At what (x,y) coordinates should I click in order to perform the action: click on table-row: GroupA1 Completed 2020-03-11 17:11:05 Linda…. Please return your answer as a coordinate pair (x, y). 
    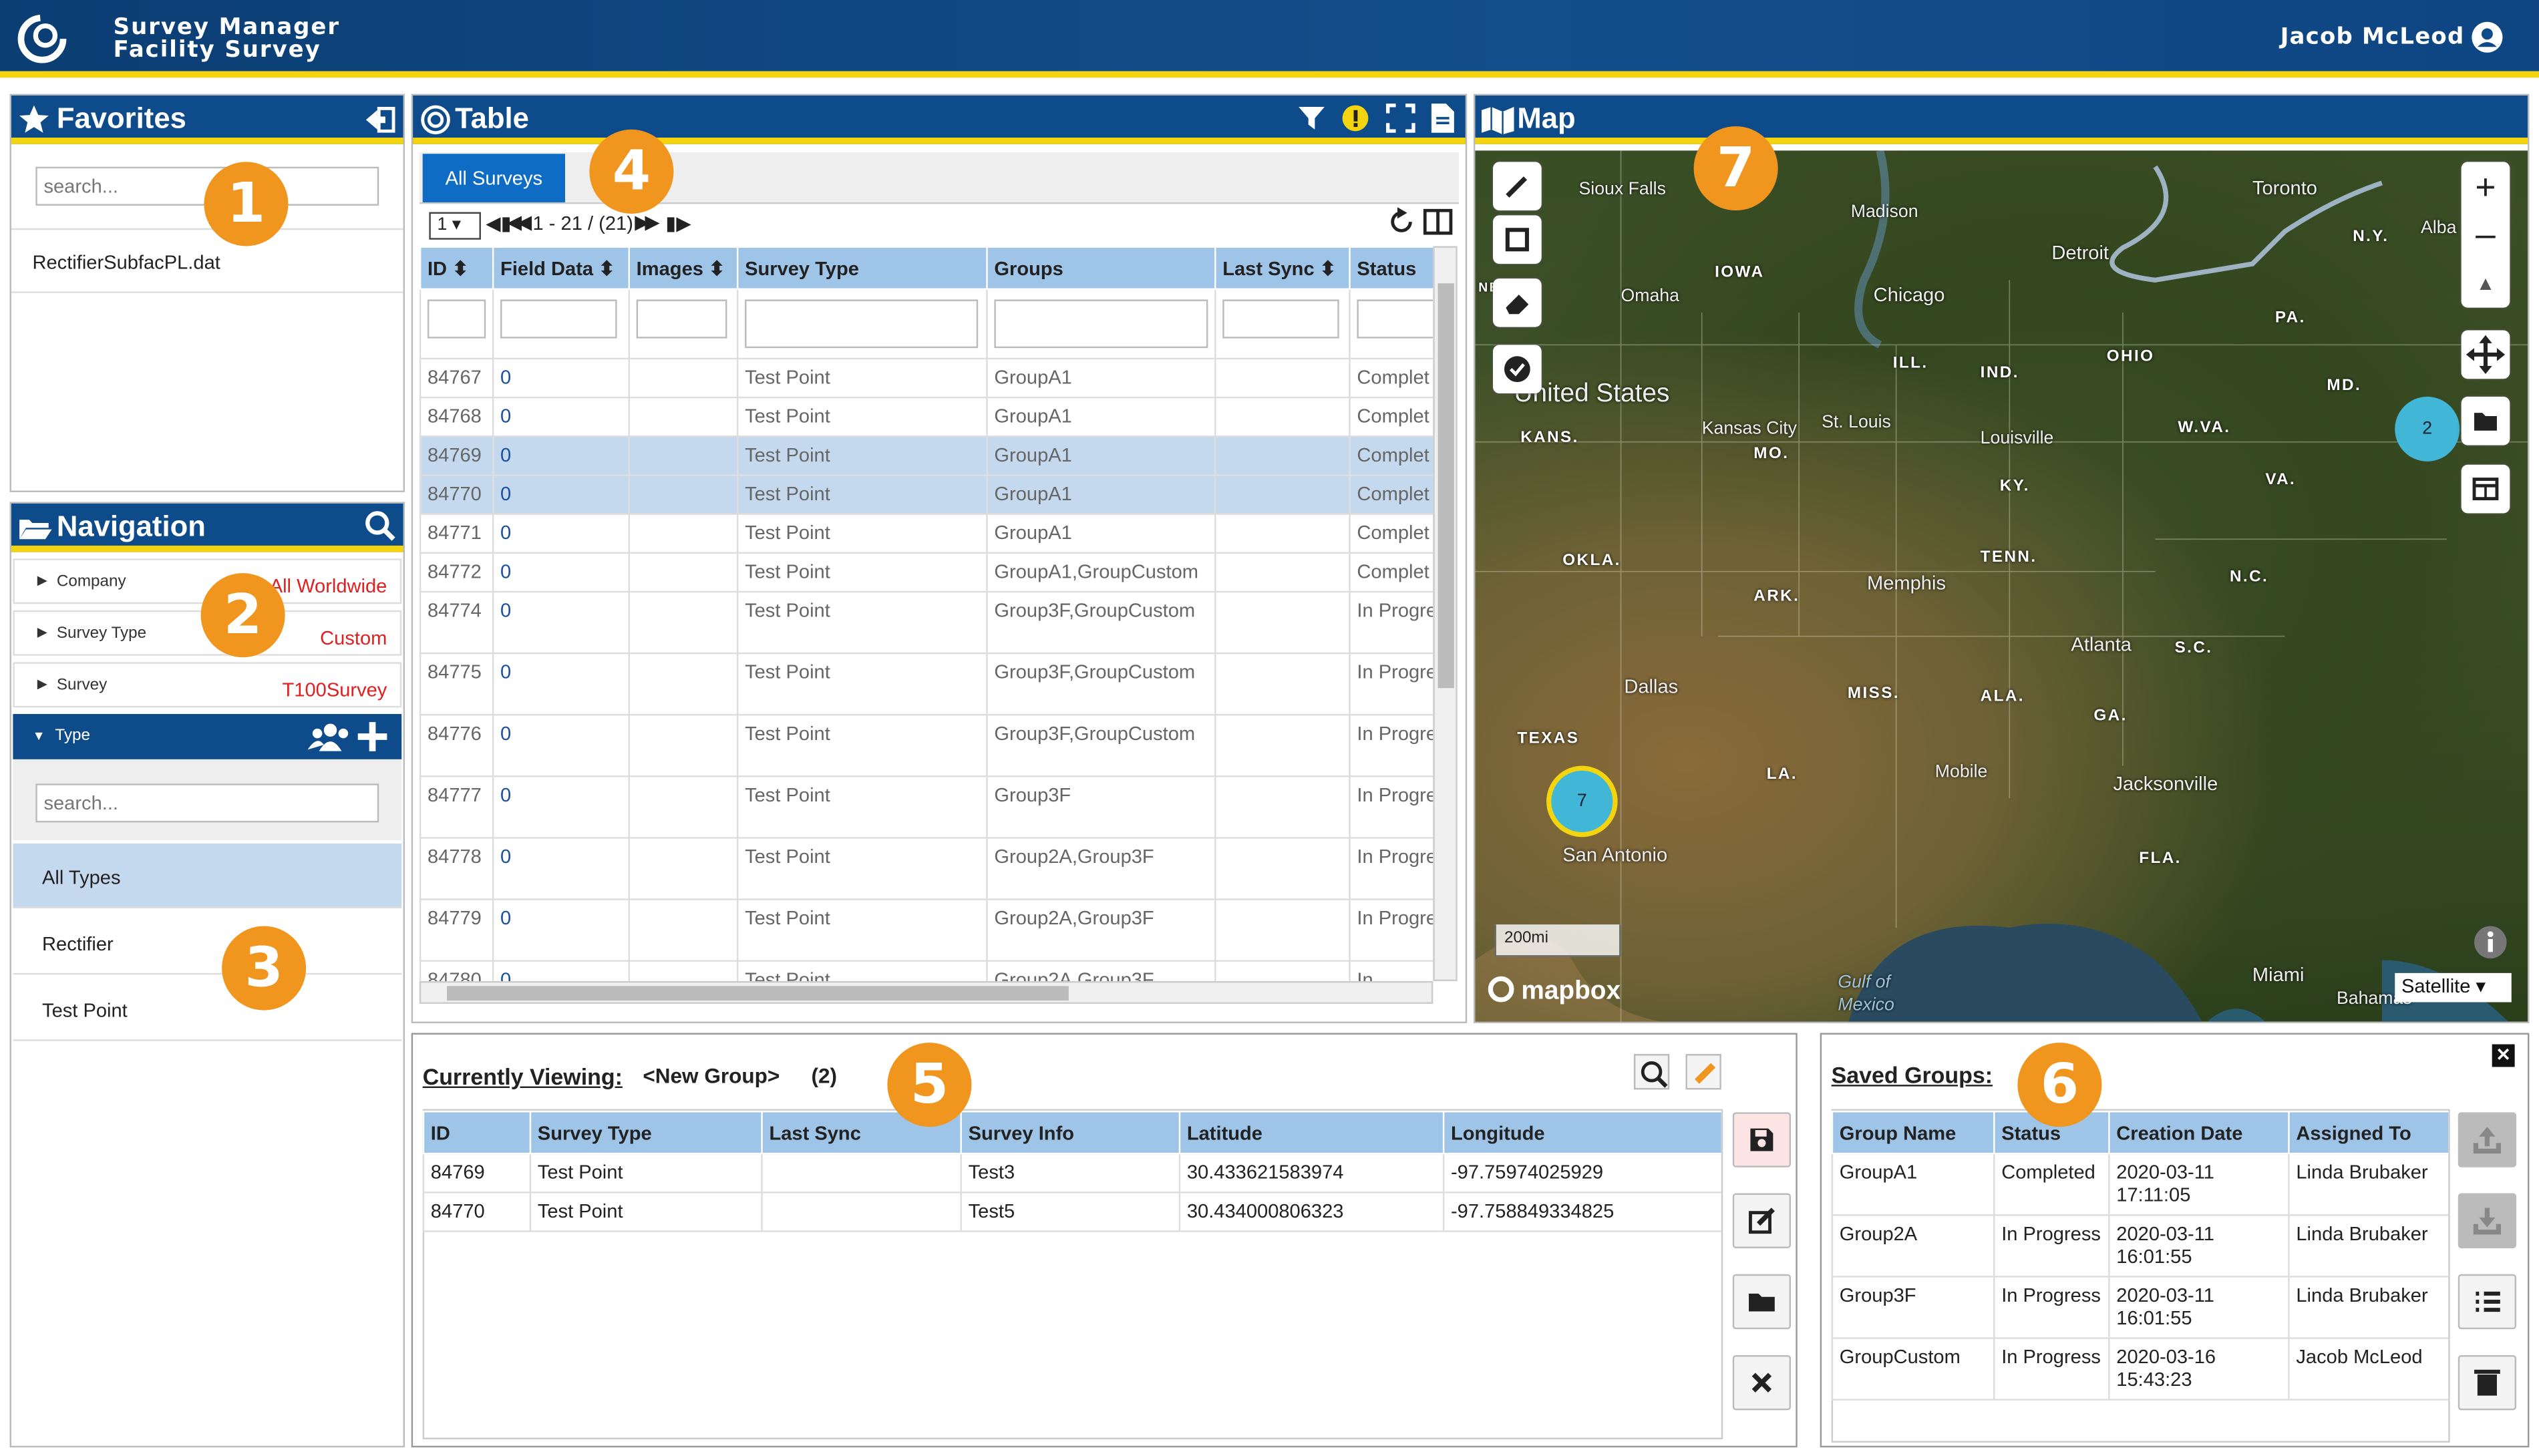
    Looking at the image, I should click on (2140, 1184).